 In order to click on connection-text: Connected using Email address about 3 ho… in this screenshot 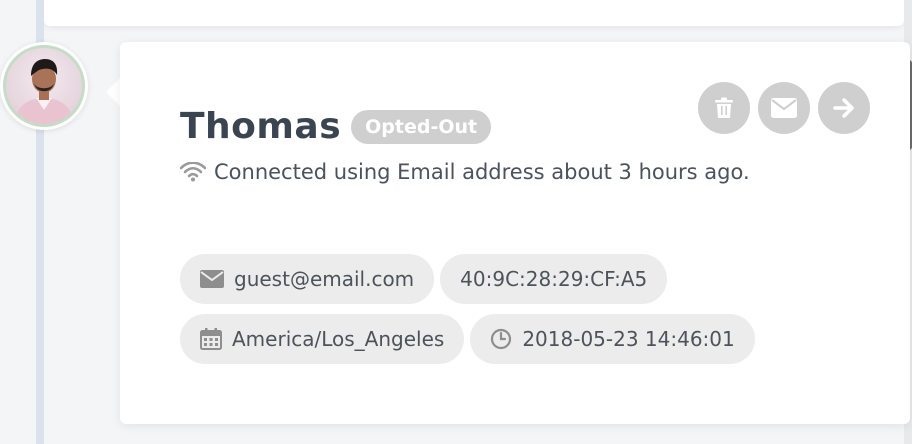, I will do `click(482, 172)`.